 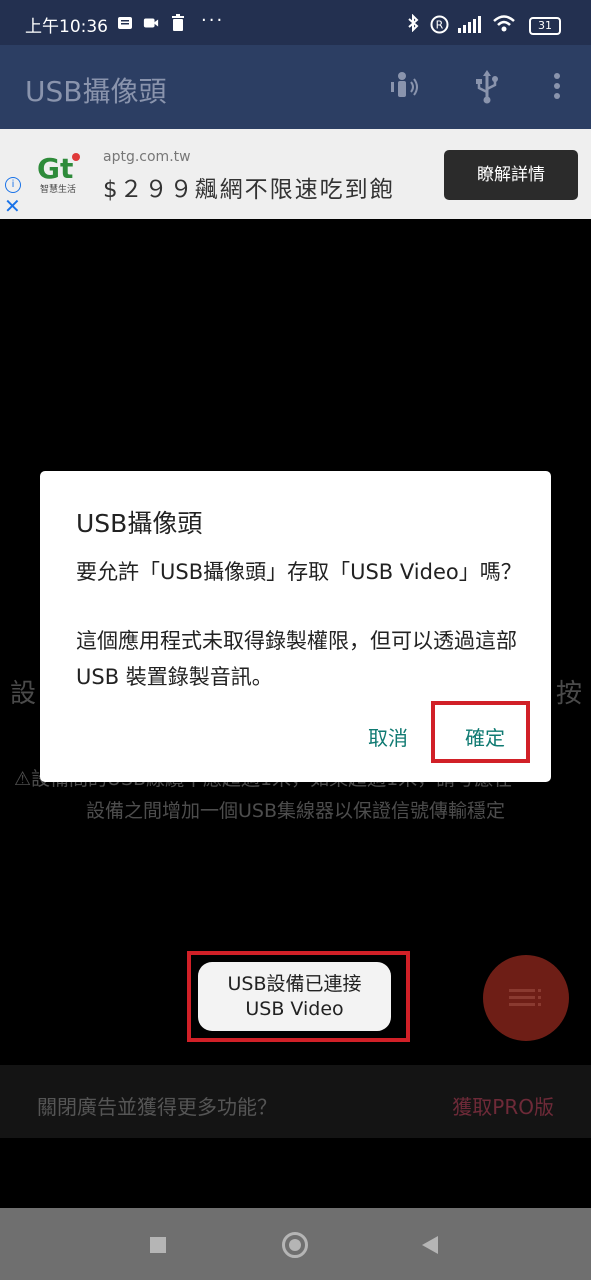 I want to click on pro-upsell-bar: 關閉廣告並獲得更多功能？ 獲取PRO版, so click(x=295, y=1101).